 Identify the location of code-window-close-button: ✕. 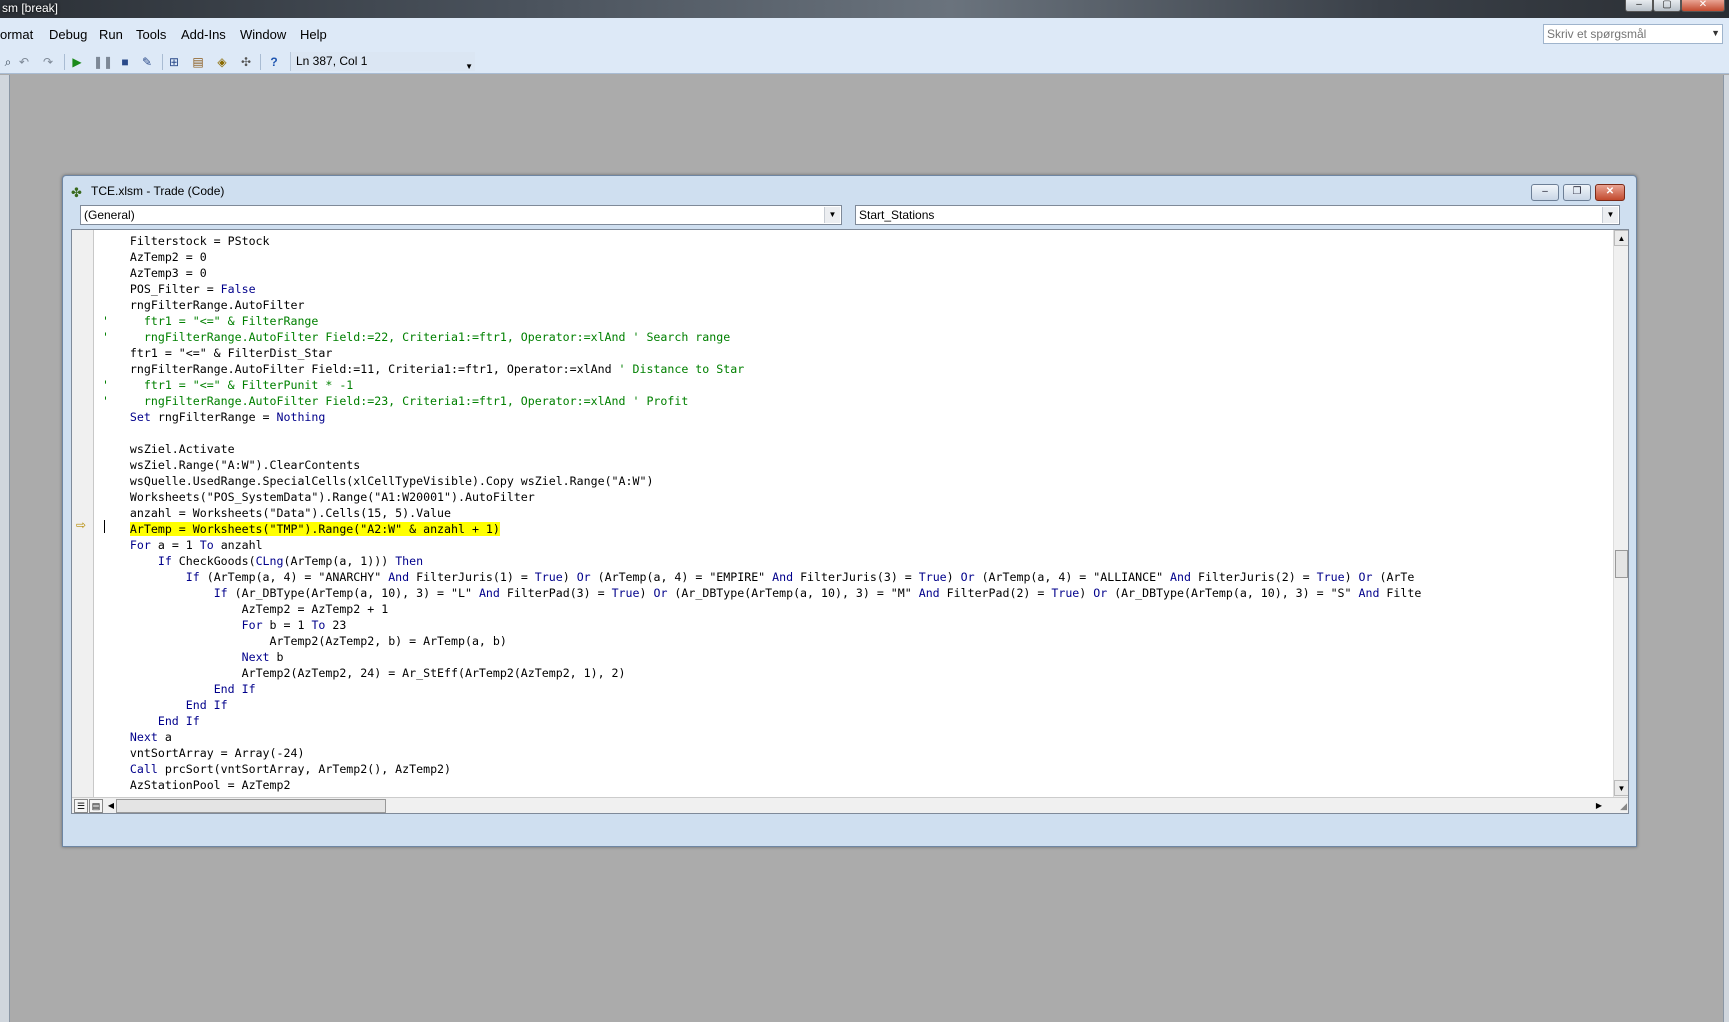
(1610, 192).